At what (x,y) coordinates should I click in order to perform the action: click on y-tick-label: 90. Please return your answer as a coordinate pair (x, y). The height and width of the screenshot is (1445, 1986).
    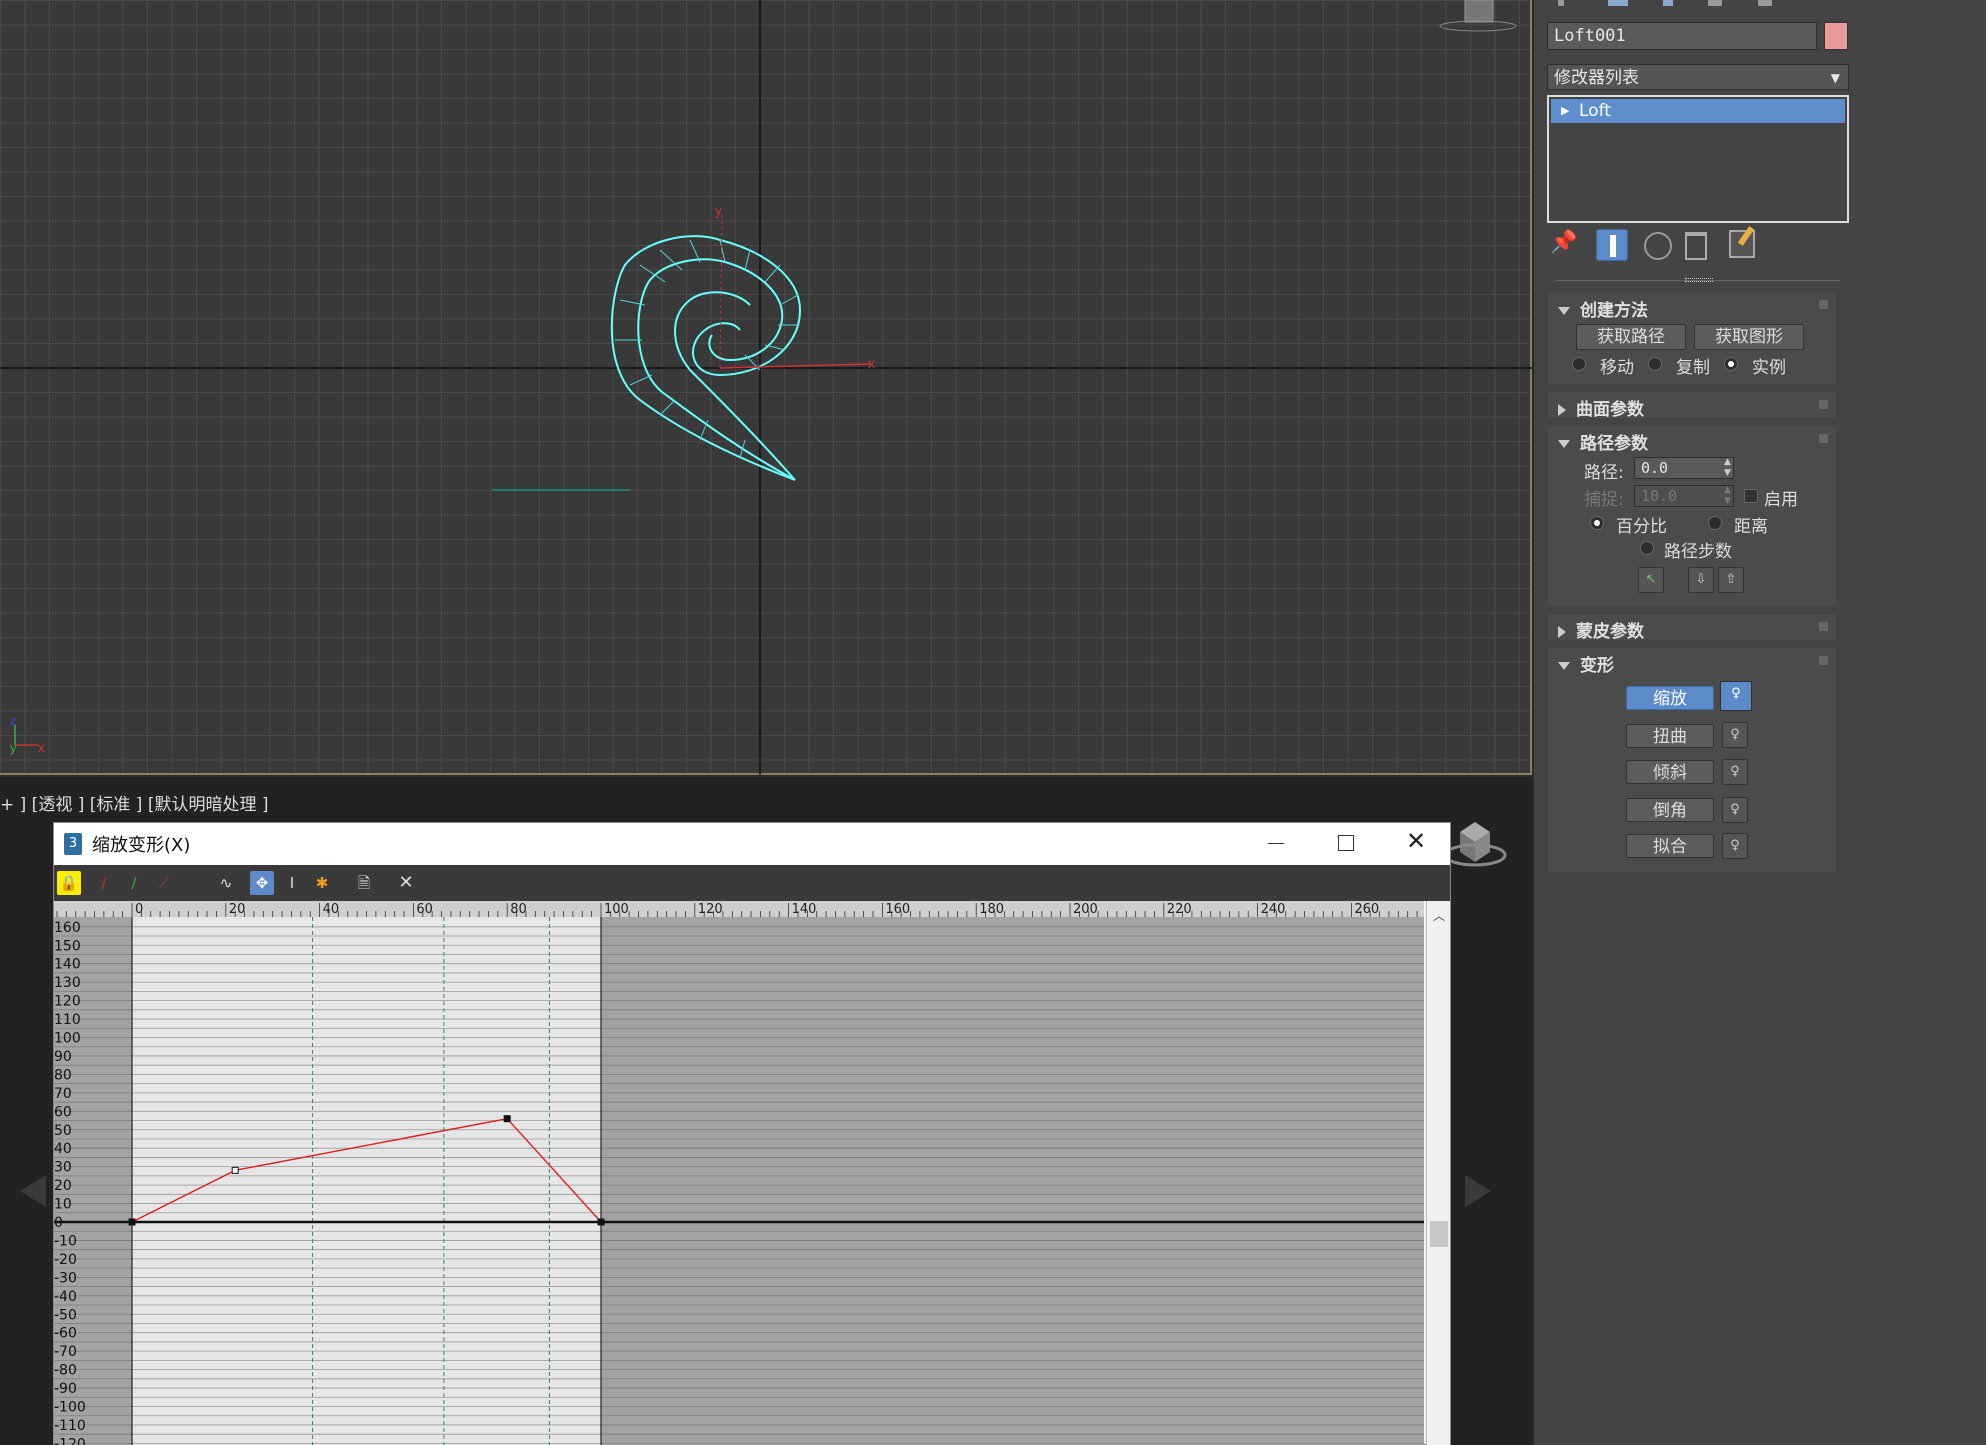
    Looking at the image, I should click on (63, 1057).